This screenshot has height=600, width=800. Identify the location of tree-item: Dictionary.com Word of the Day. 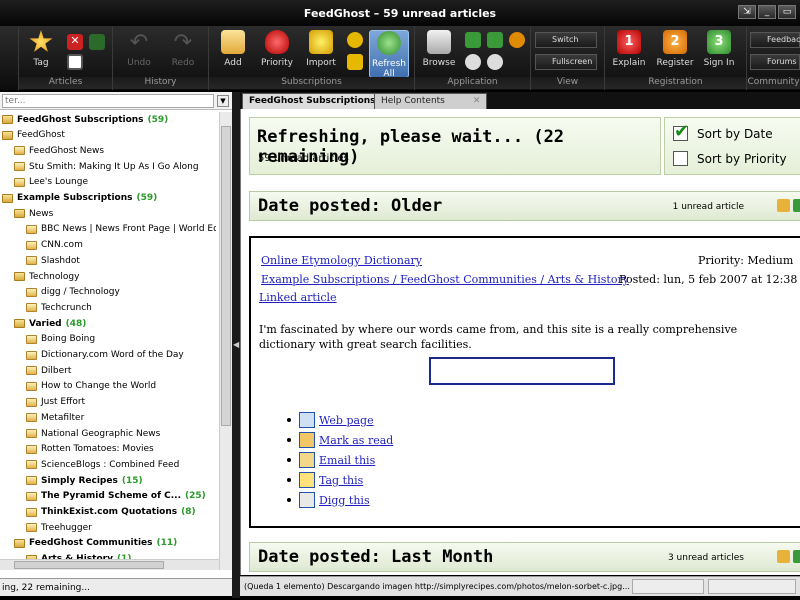
(108, 355).